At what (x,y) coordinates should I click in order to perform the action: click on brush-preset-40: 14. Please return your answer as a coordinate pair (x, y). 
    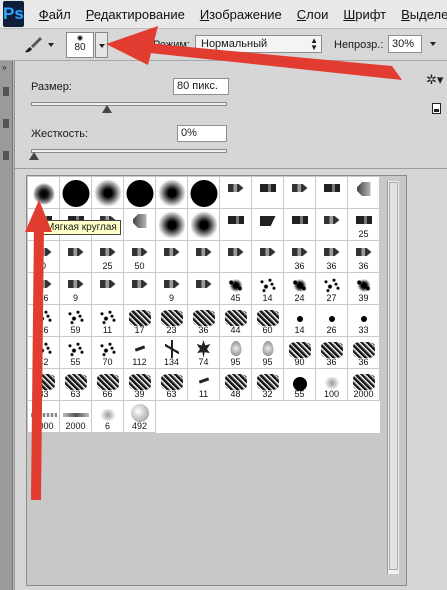
    Looking at the image, I should click on (268, 289).